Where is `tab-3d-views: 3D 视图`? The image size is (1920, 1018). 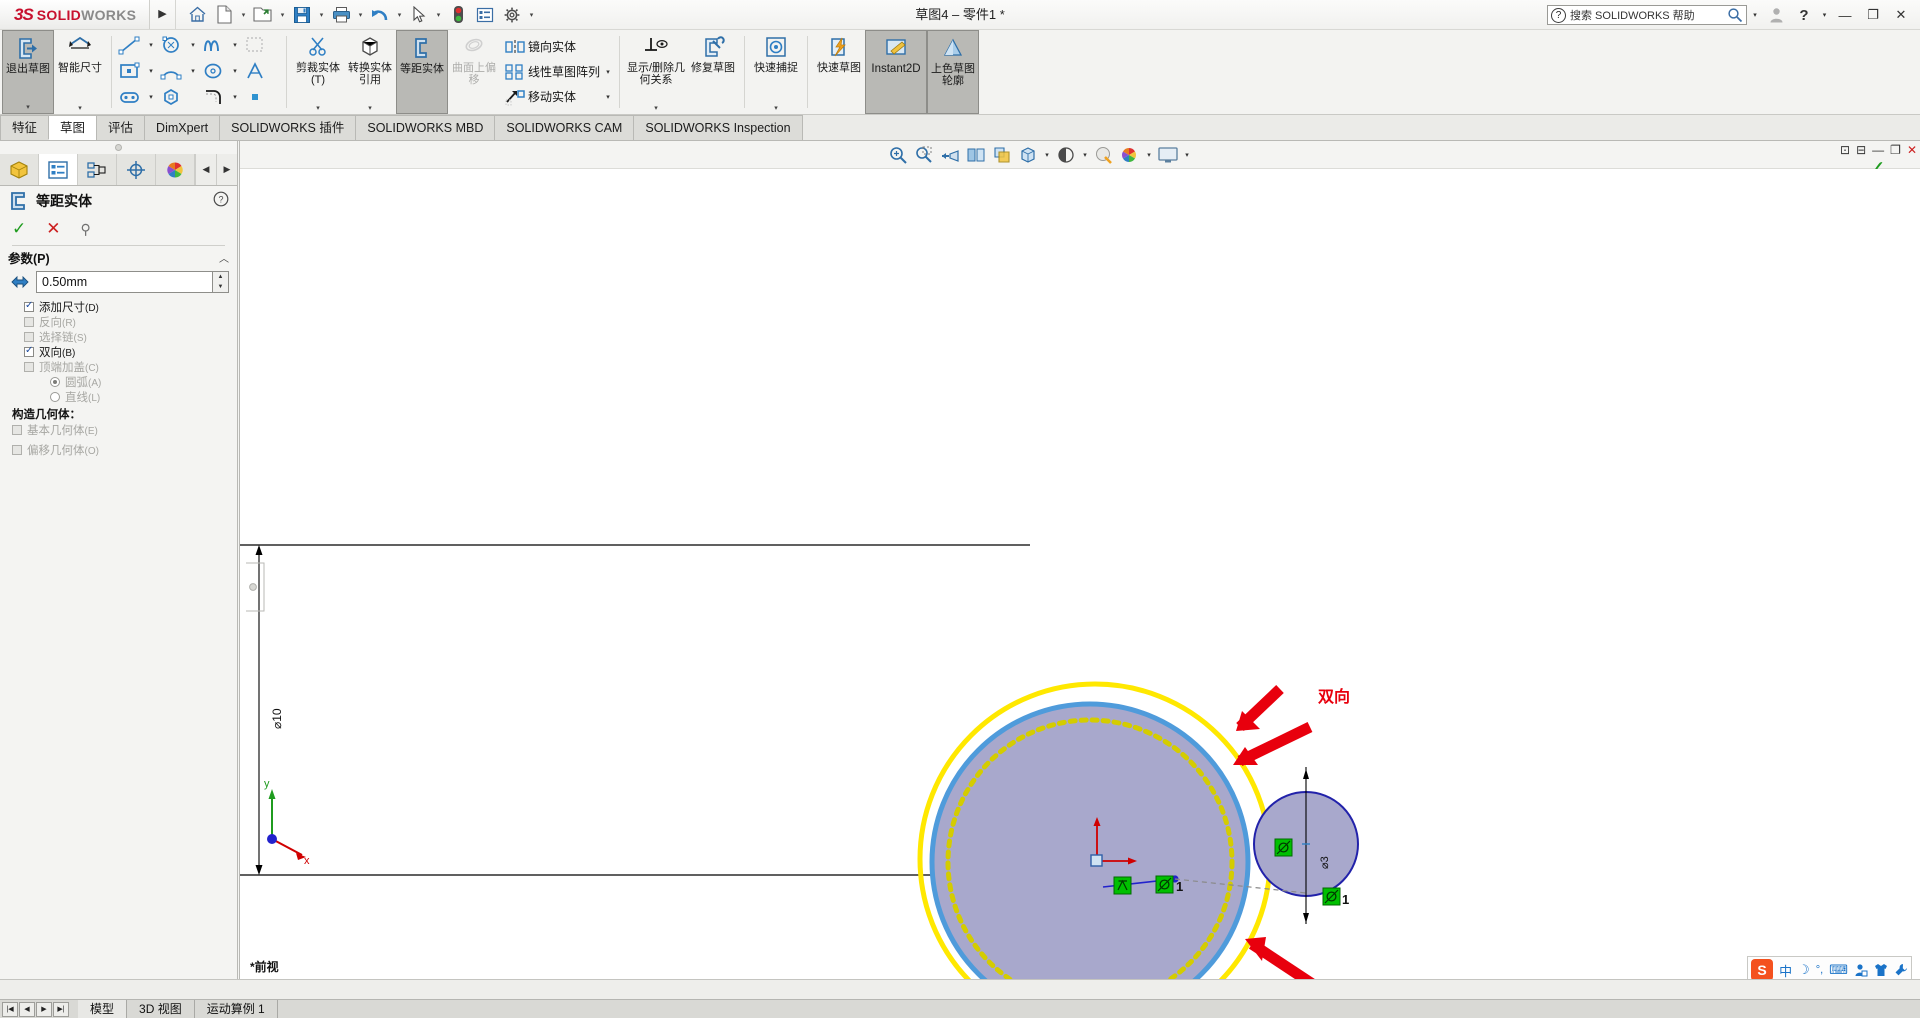 tab-3d-views: 3D 视图 is located at coordinates (161, 1008).